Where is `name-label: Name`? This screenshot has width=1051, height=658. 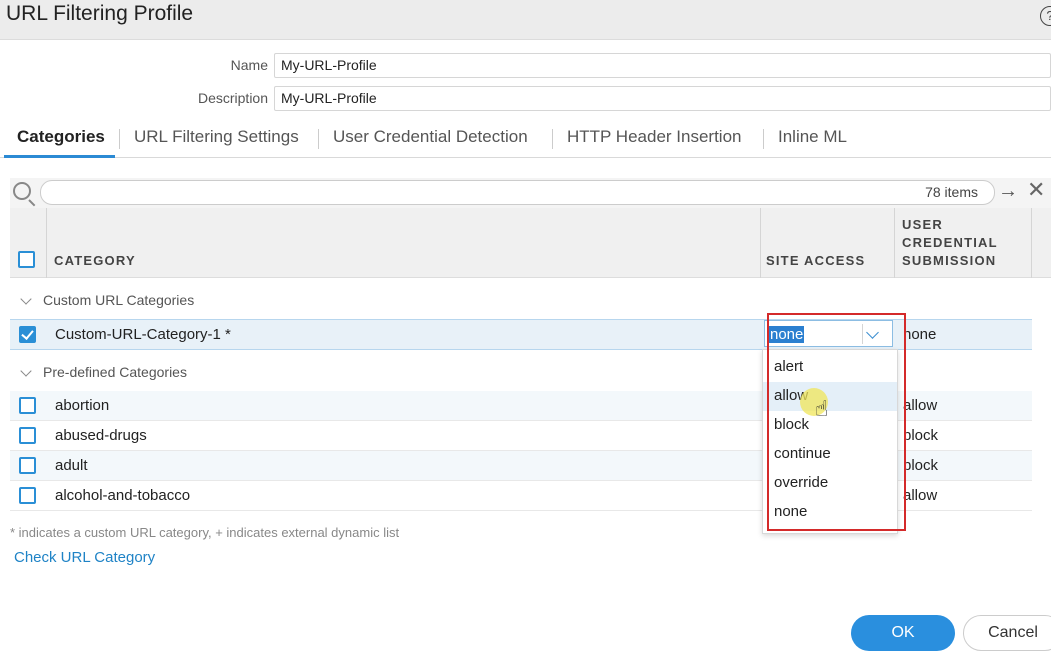 name-label: Name is located at coordinates (249, 65).